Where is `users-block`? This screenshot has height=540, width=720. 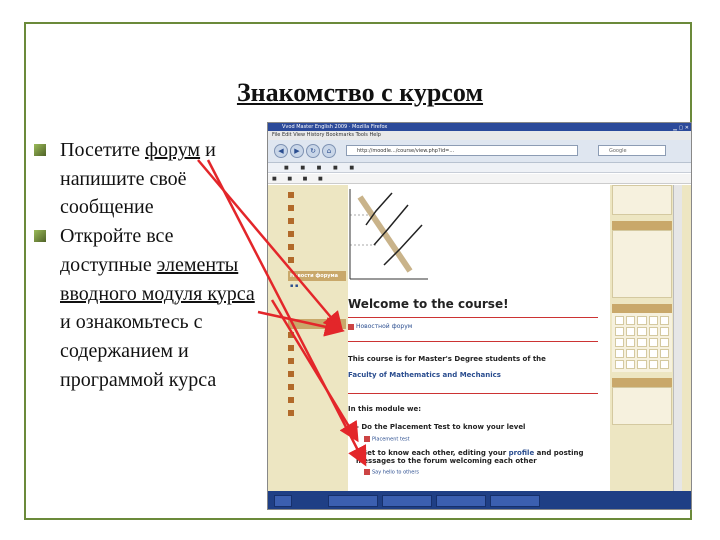
users-block is located at coordinates (642, 406).